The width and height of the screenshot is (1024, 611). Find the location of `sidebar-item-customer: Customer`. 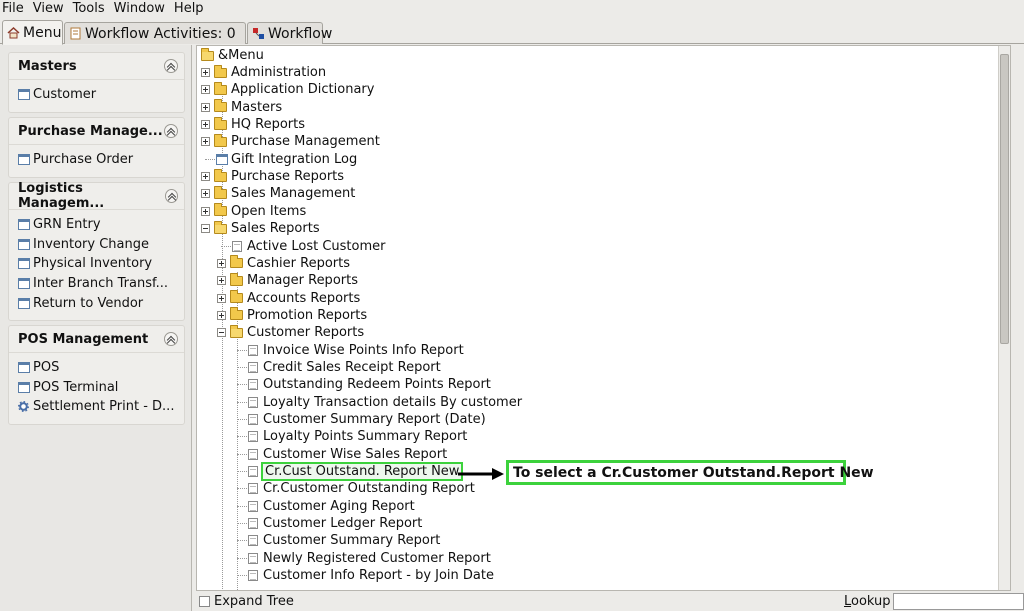

sidebar-item-customer: Customer is located at coordinates (96, 95).